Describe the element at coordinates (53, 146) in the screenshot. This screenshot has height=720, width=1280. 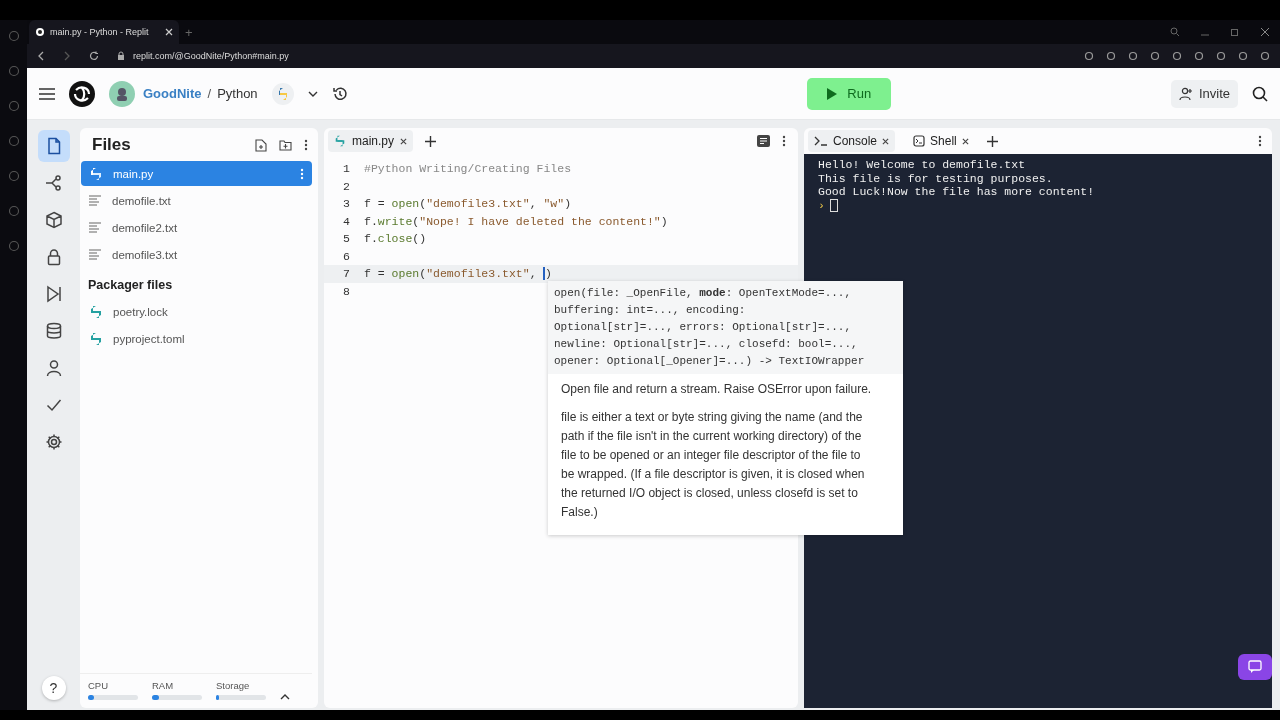
I see `tool-button` at that location.